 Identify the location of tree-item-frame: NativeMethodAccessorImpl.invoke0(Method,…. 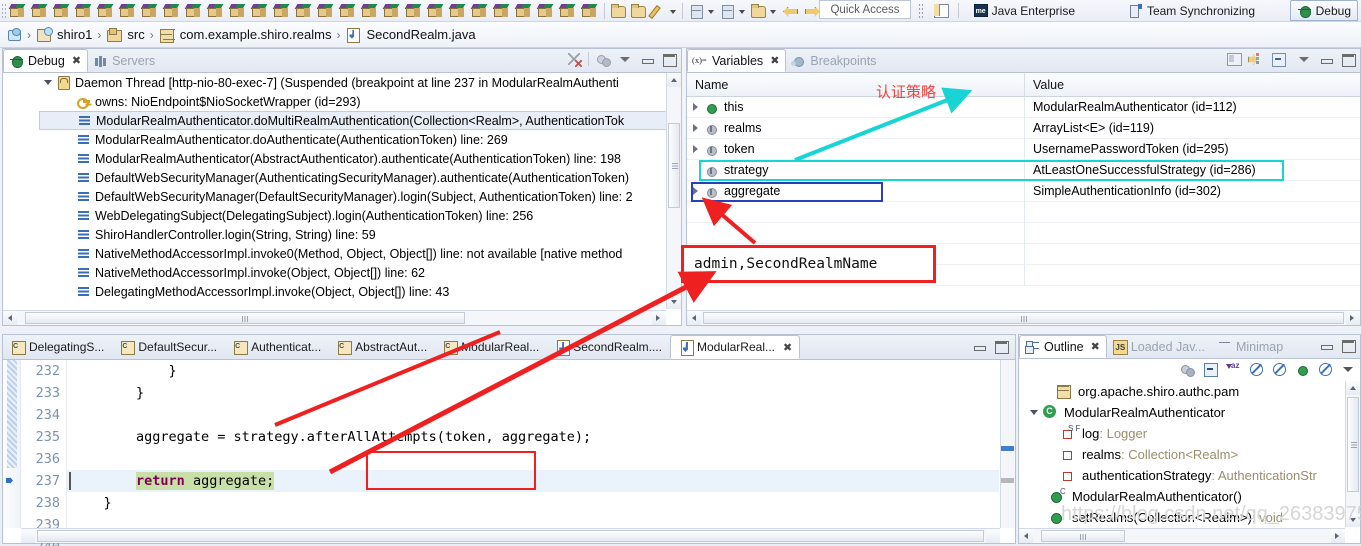
(342, 253).